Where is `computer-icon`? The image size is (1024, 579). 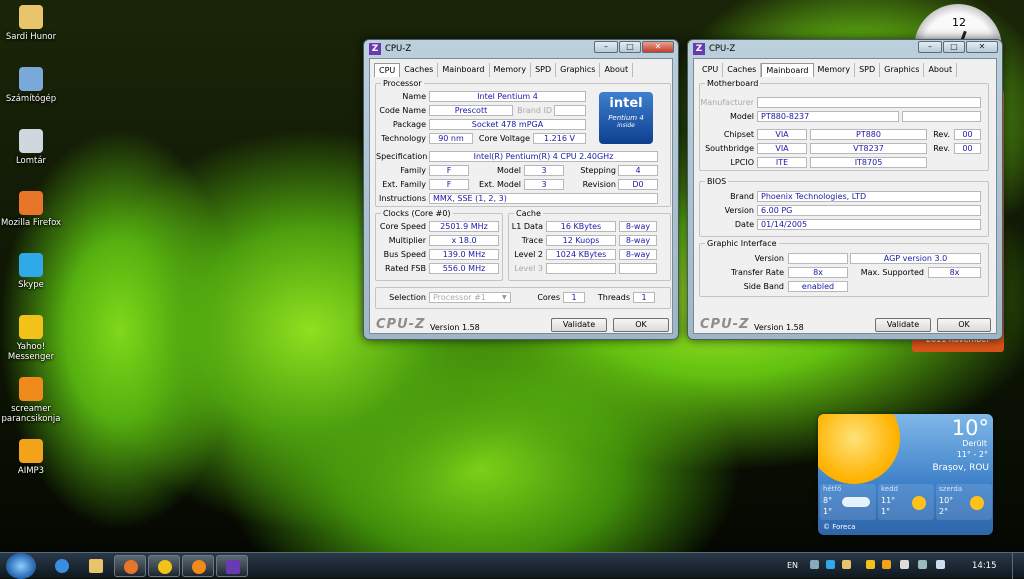 computer-icon is located at coordinates (31, 79).